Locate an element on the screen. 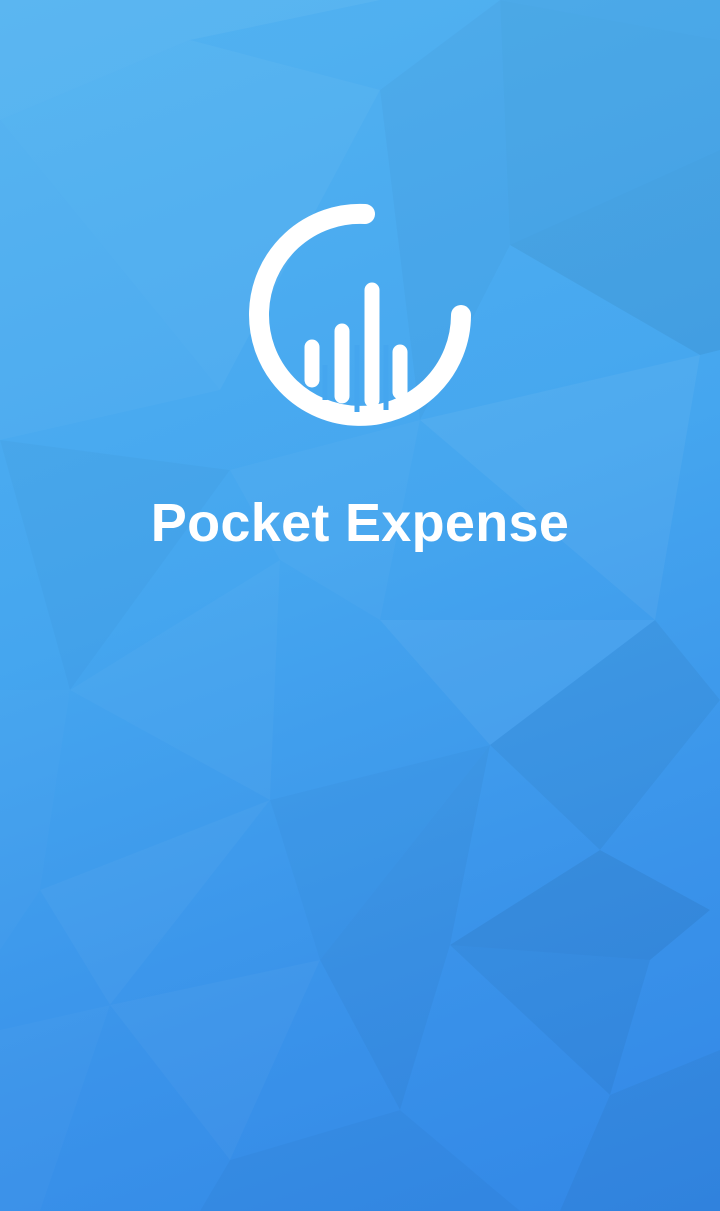 This screenshot has height=1211, width=720. app-title: Pocket Expense is located at coordinates (360, 523).